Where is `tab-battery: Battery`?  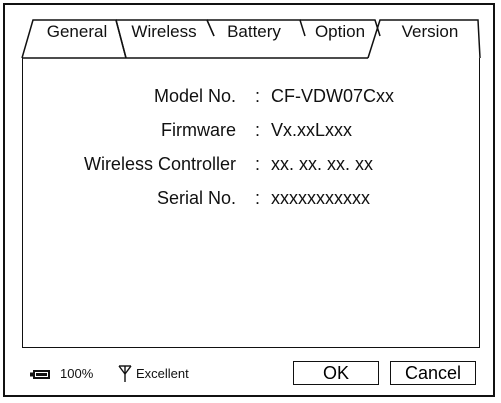 tab-battery: Battery is located at coordinates (254, 32).